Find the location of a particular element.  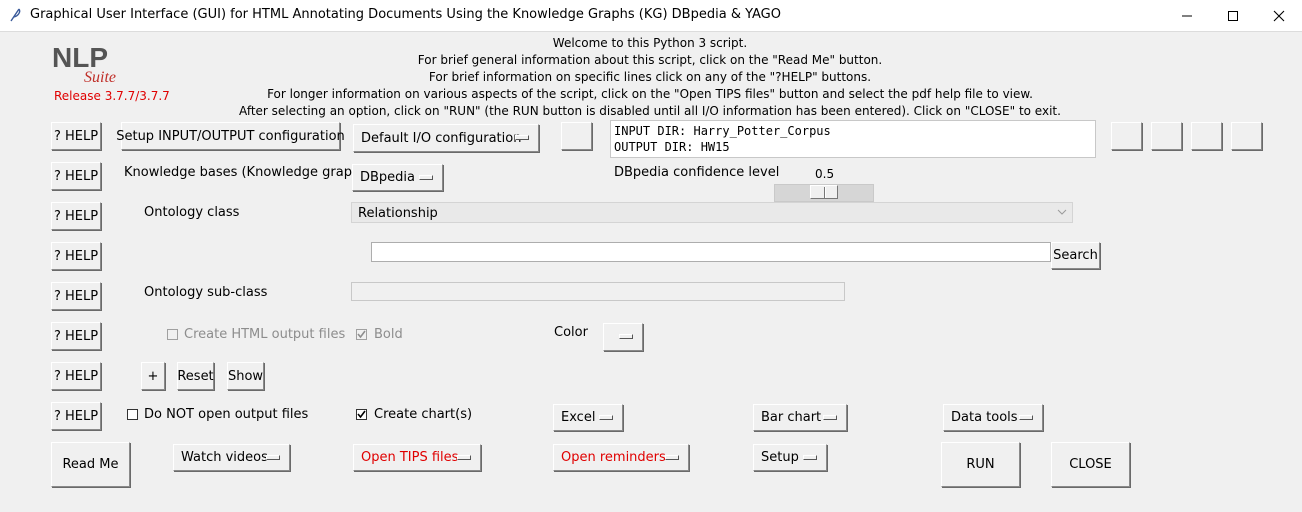

create-html-checkbox is located at coordinates (172, 334).